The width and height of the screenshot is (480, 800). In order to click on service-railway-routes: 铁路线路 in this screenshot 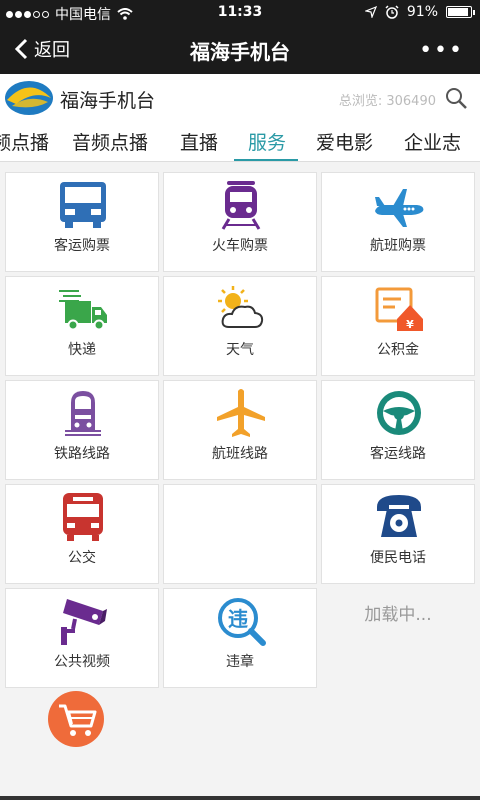, I will do `click(82, 430)`.